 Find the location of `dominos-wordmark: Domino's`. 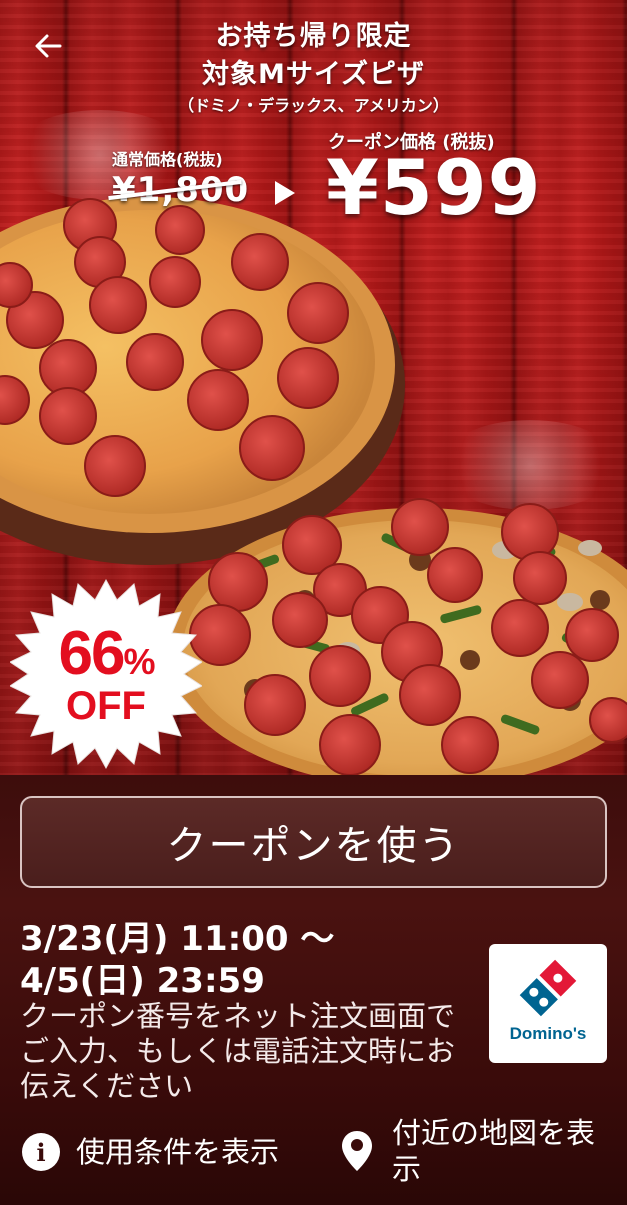

dominos-wordmark: Domino's is located at coordinates (548, 1033).